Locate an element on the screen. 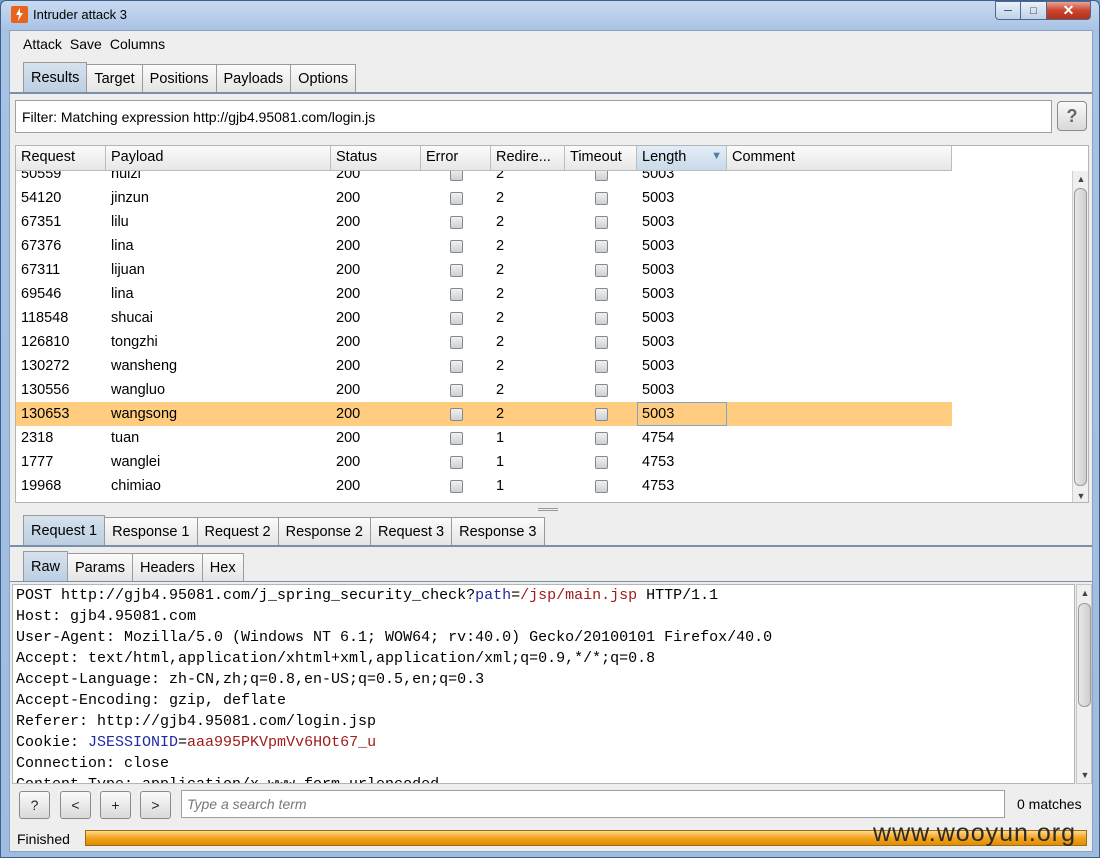 This screenshot has width=1100, height=858. view-tab-params: Params is located at coordinates (100, 567).